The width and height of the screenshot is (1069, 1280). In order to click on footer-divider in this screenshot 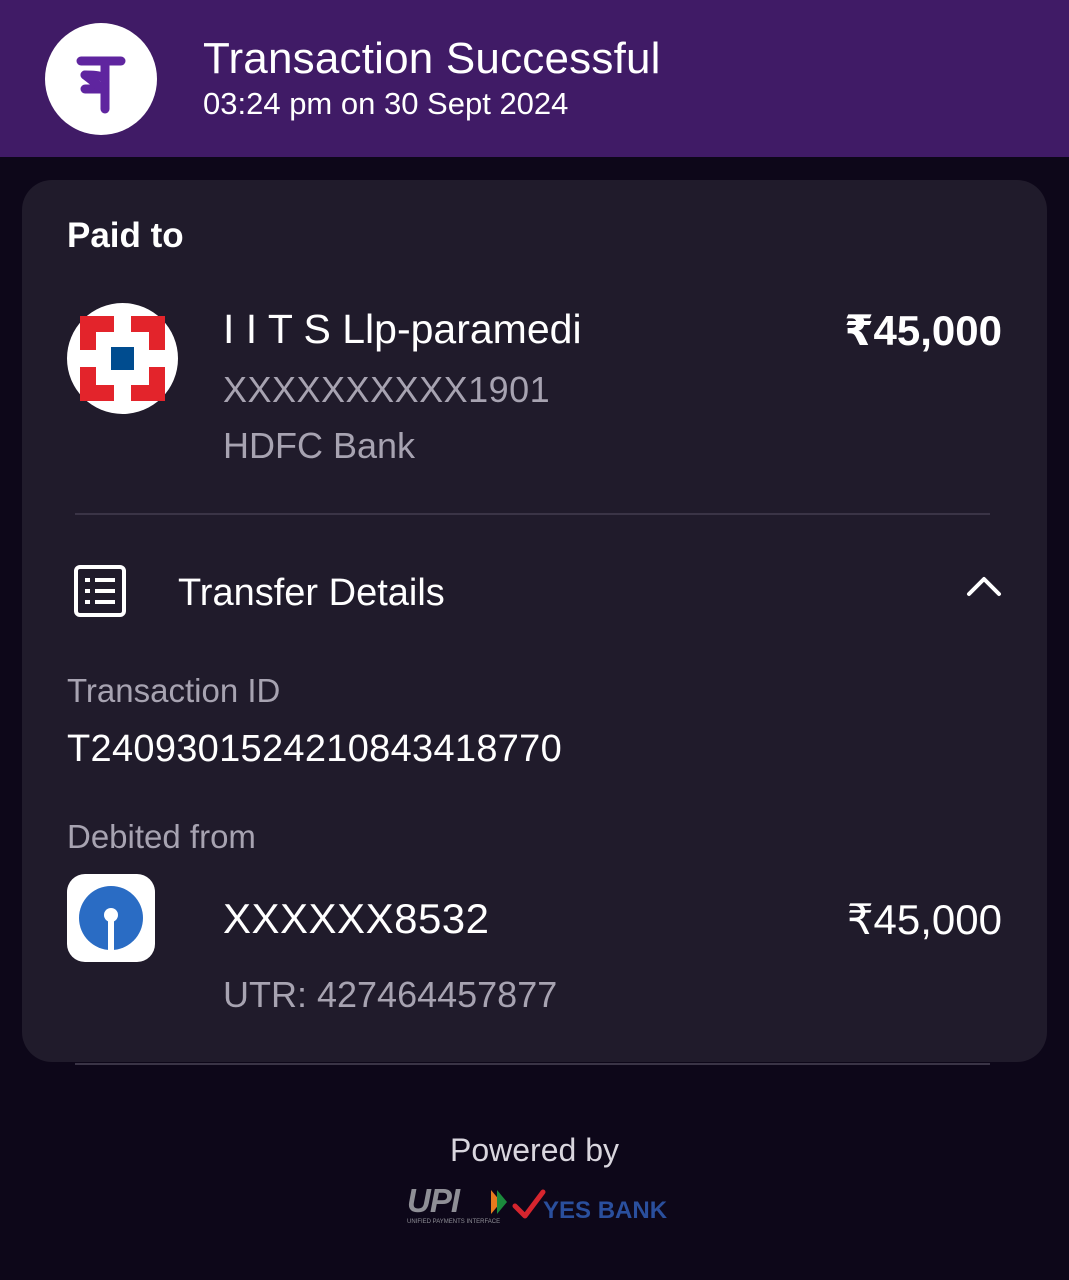, I will do `click(532, 1064)`.